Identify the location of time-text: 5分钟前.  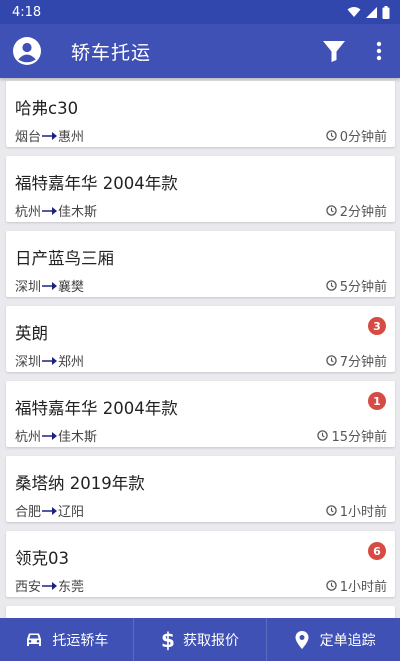
(363, 287).